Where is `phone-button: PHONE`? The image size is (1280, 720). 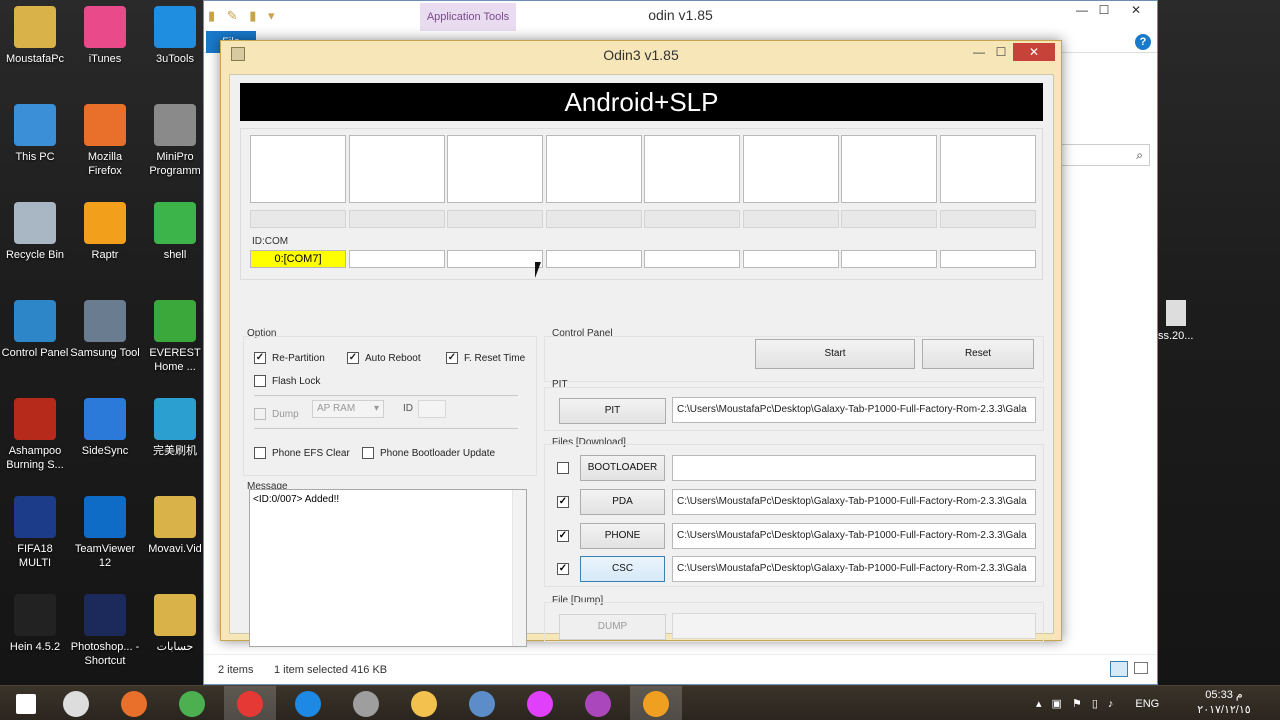 phone-button: PHONE is located at coordinates (622, 536).